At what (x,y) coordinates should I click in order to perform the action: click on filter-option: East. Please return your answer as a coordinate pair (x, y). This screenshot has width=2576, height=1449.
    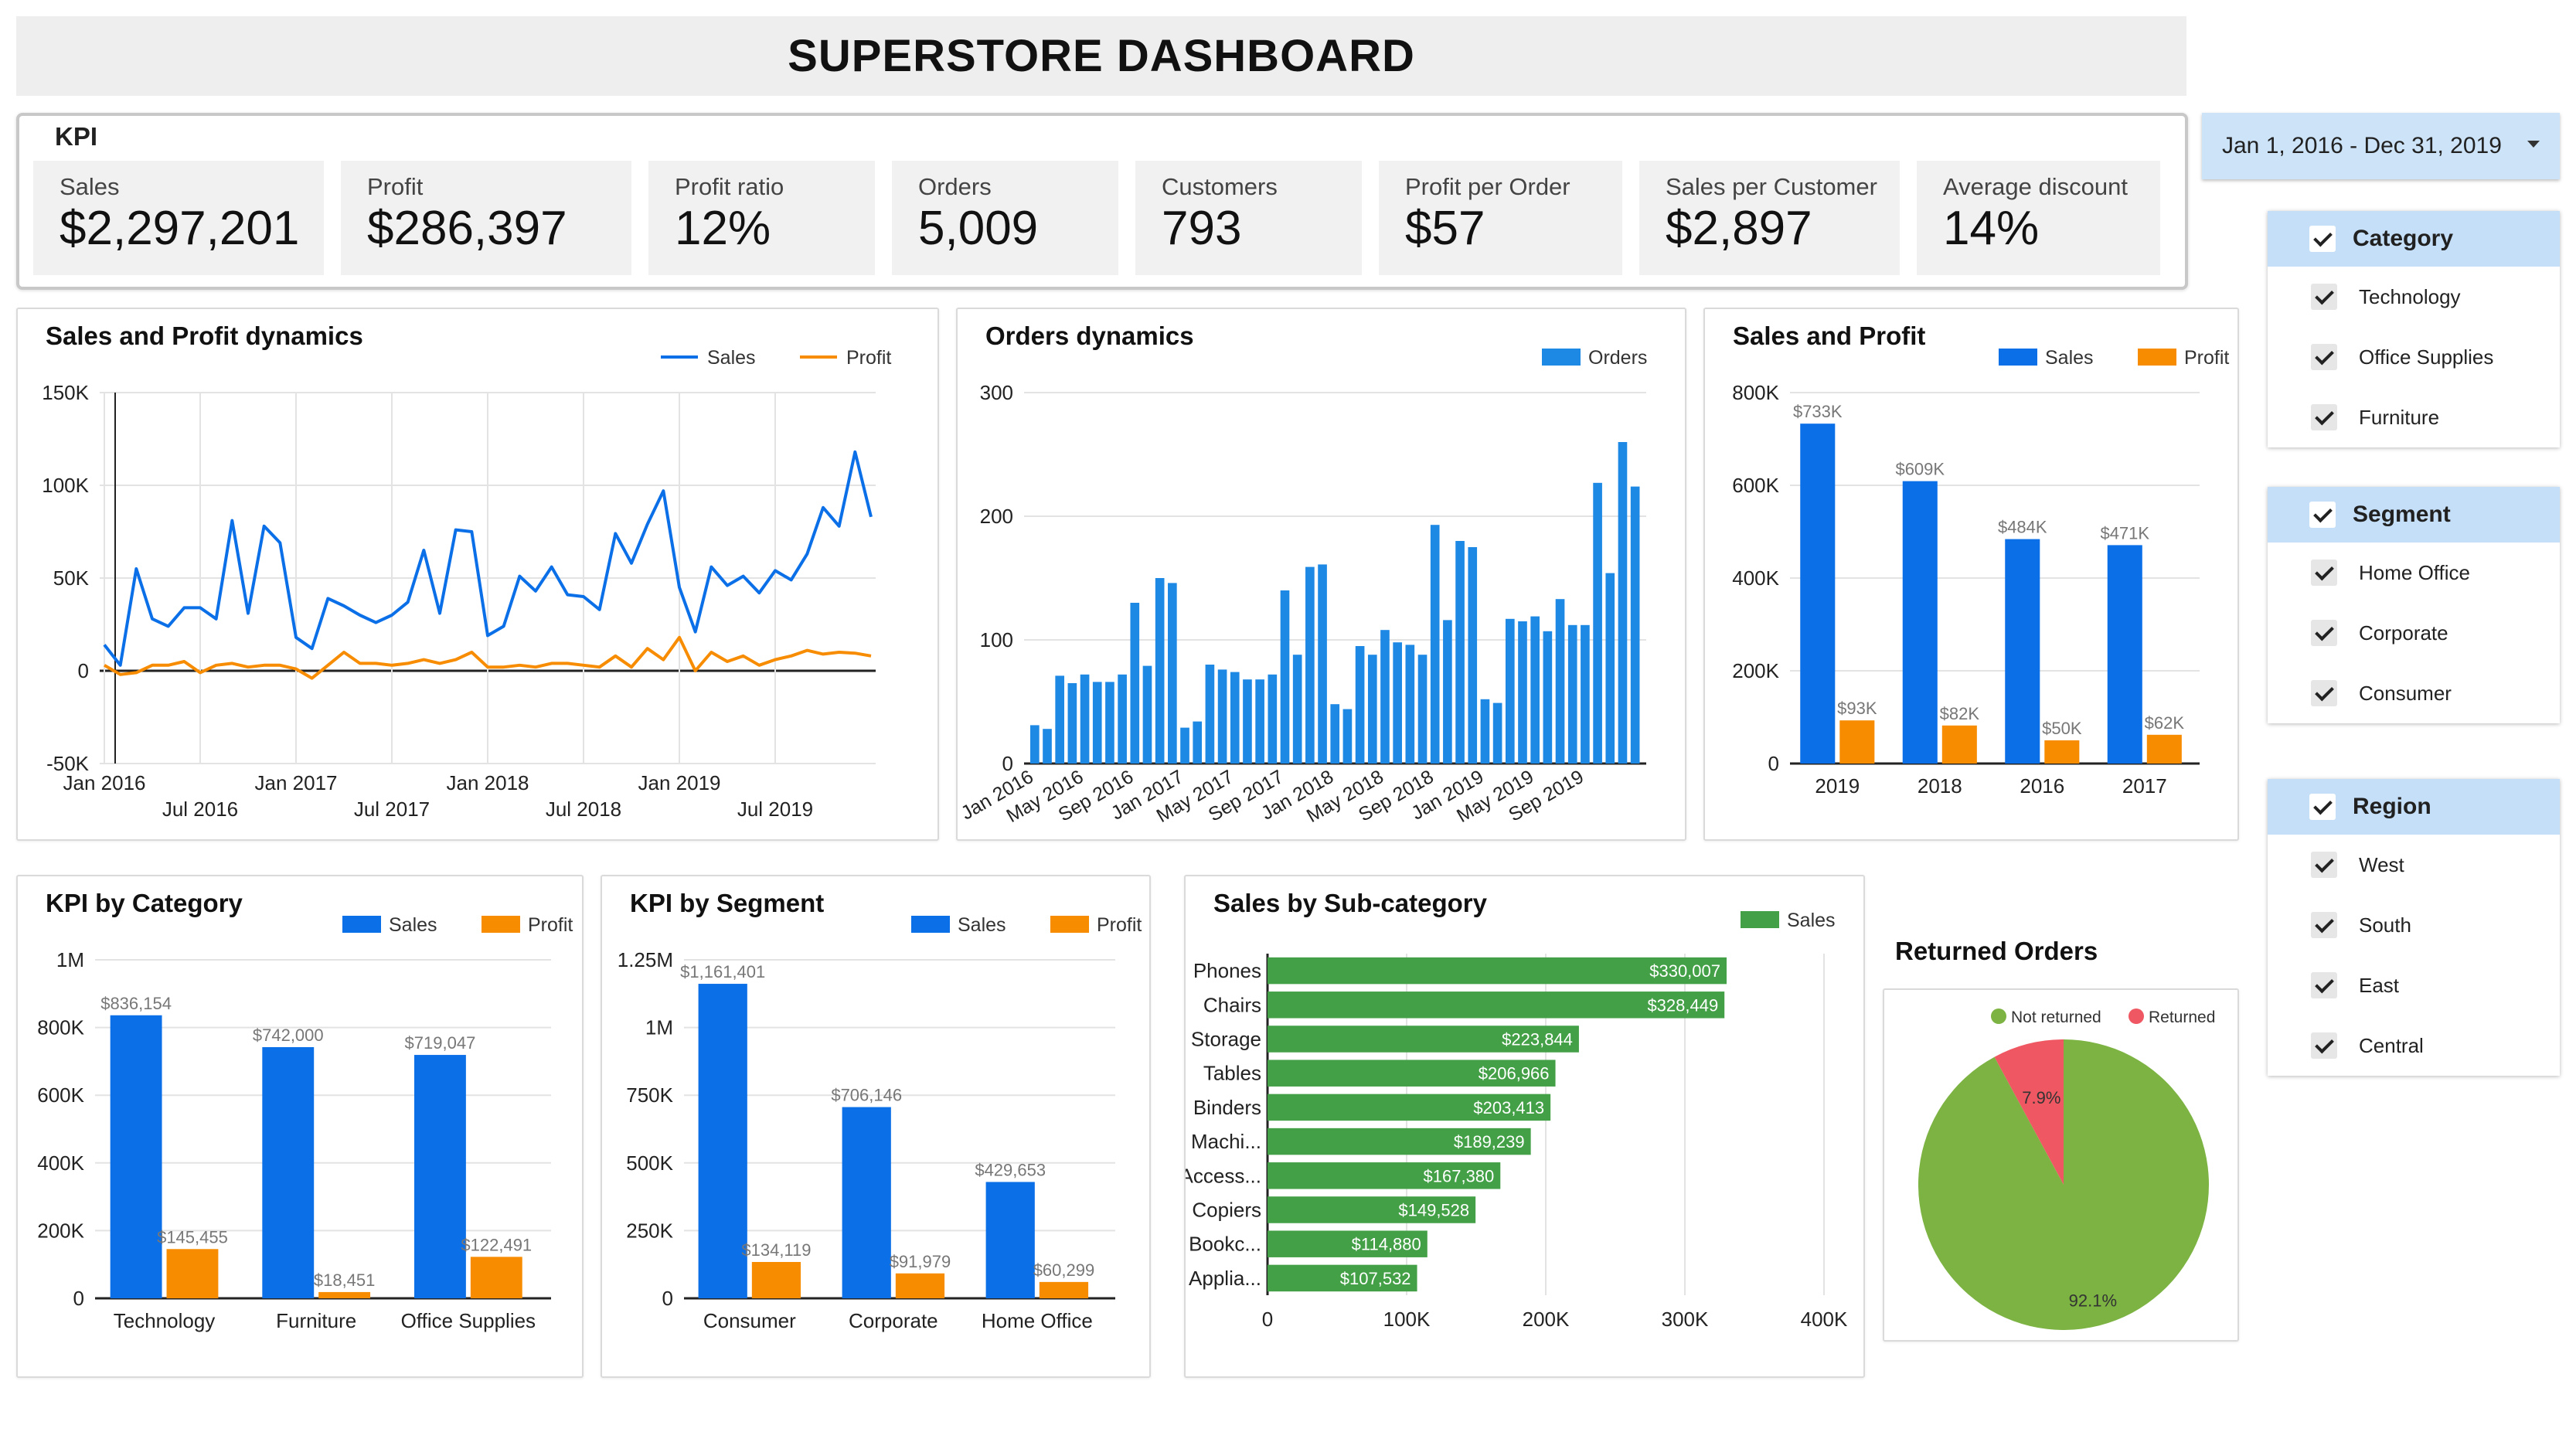
    Looking at the image, I should click on (2414, 985).